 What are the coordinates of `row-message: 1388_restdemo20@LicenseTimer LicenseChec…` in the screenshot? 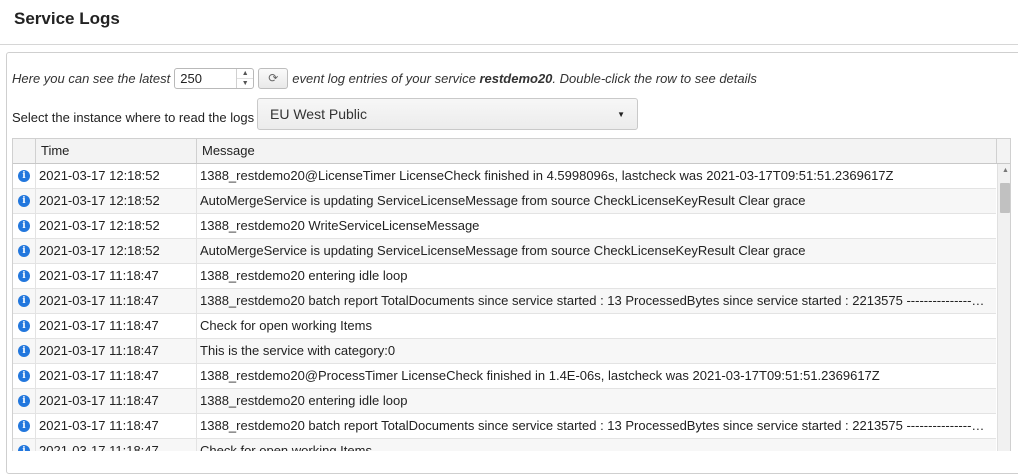 It's located at (547, 175).